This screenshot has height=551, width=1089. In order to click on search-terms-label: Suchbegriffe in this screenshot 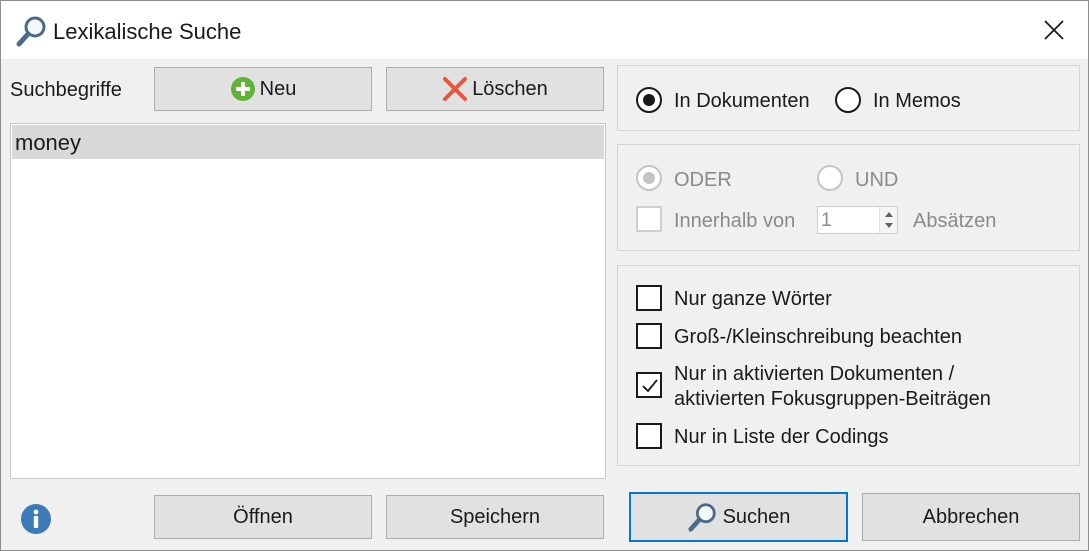, I will do `click(66, 90)`.